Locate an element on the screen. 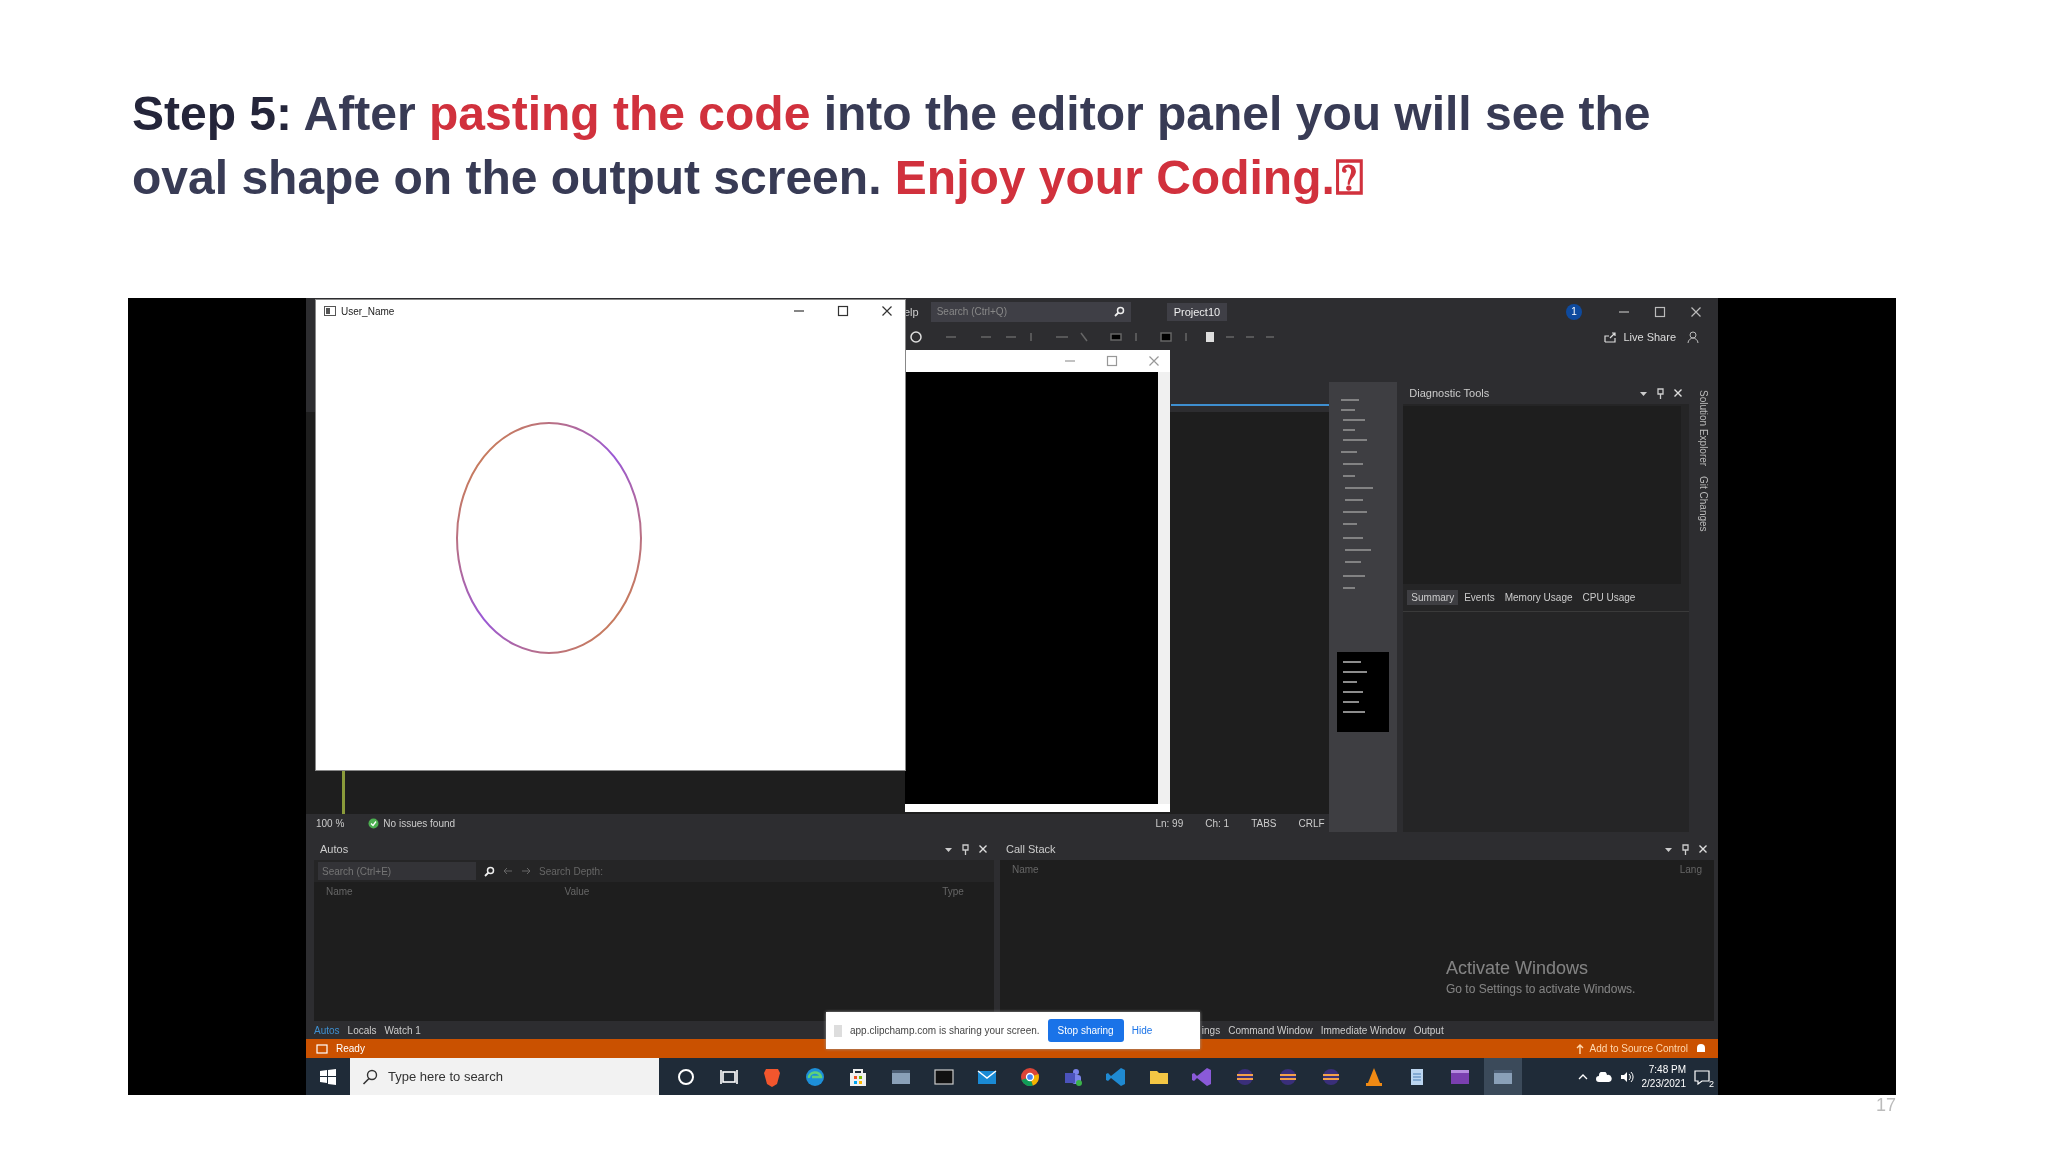 This screenshot has width=2048, height=1152. page-number: 17 is located at coordinates (1885, 1105).